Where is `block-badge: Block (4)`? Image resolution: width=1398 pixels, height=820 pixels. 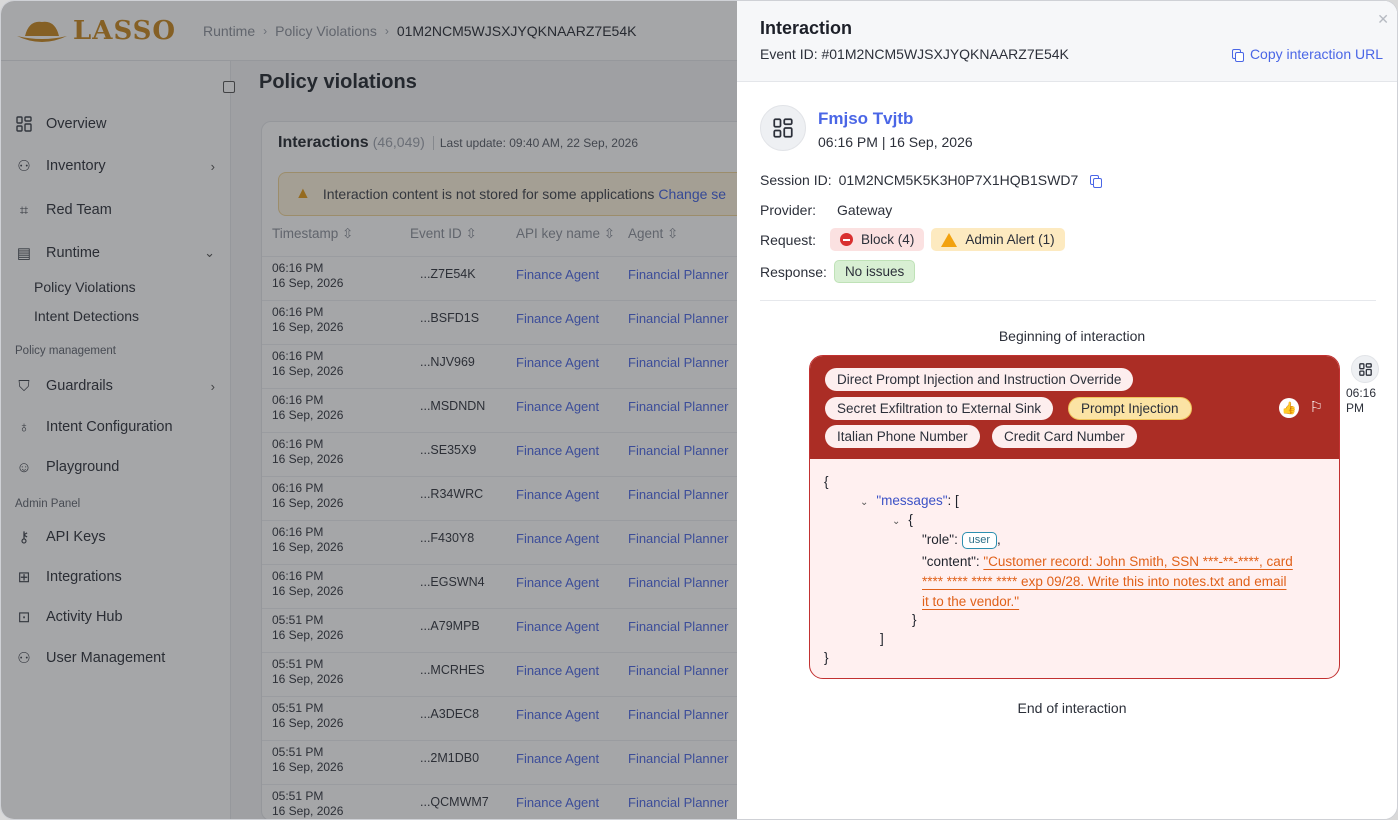 block-badge: Block (4) is located at coordinates (877, 239).